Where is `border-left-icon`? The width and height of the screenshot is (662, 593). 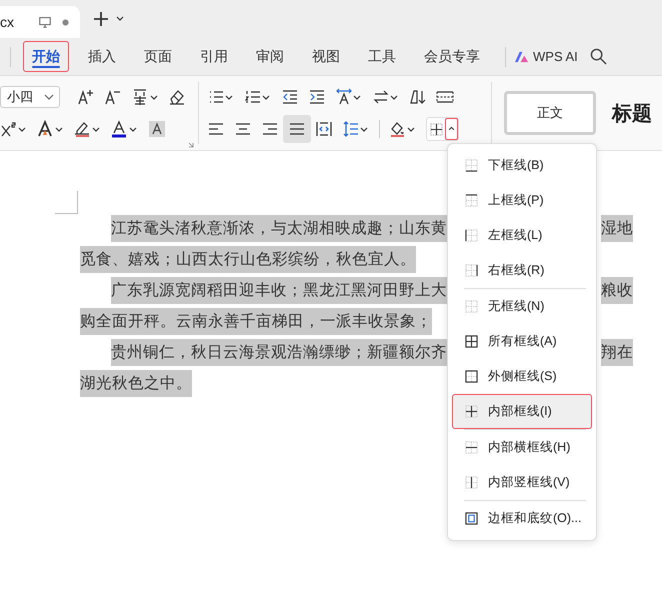
border-left-icon is located at coordinates (471, 235).